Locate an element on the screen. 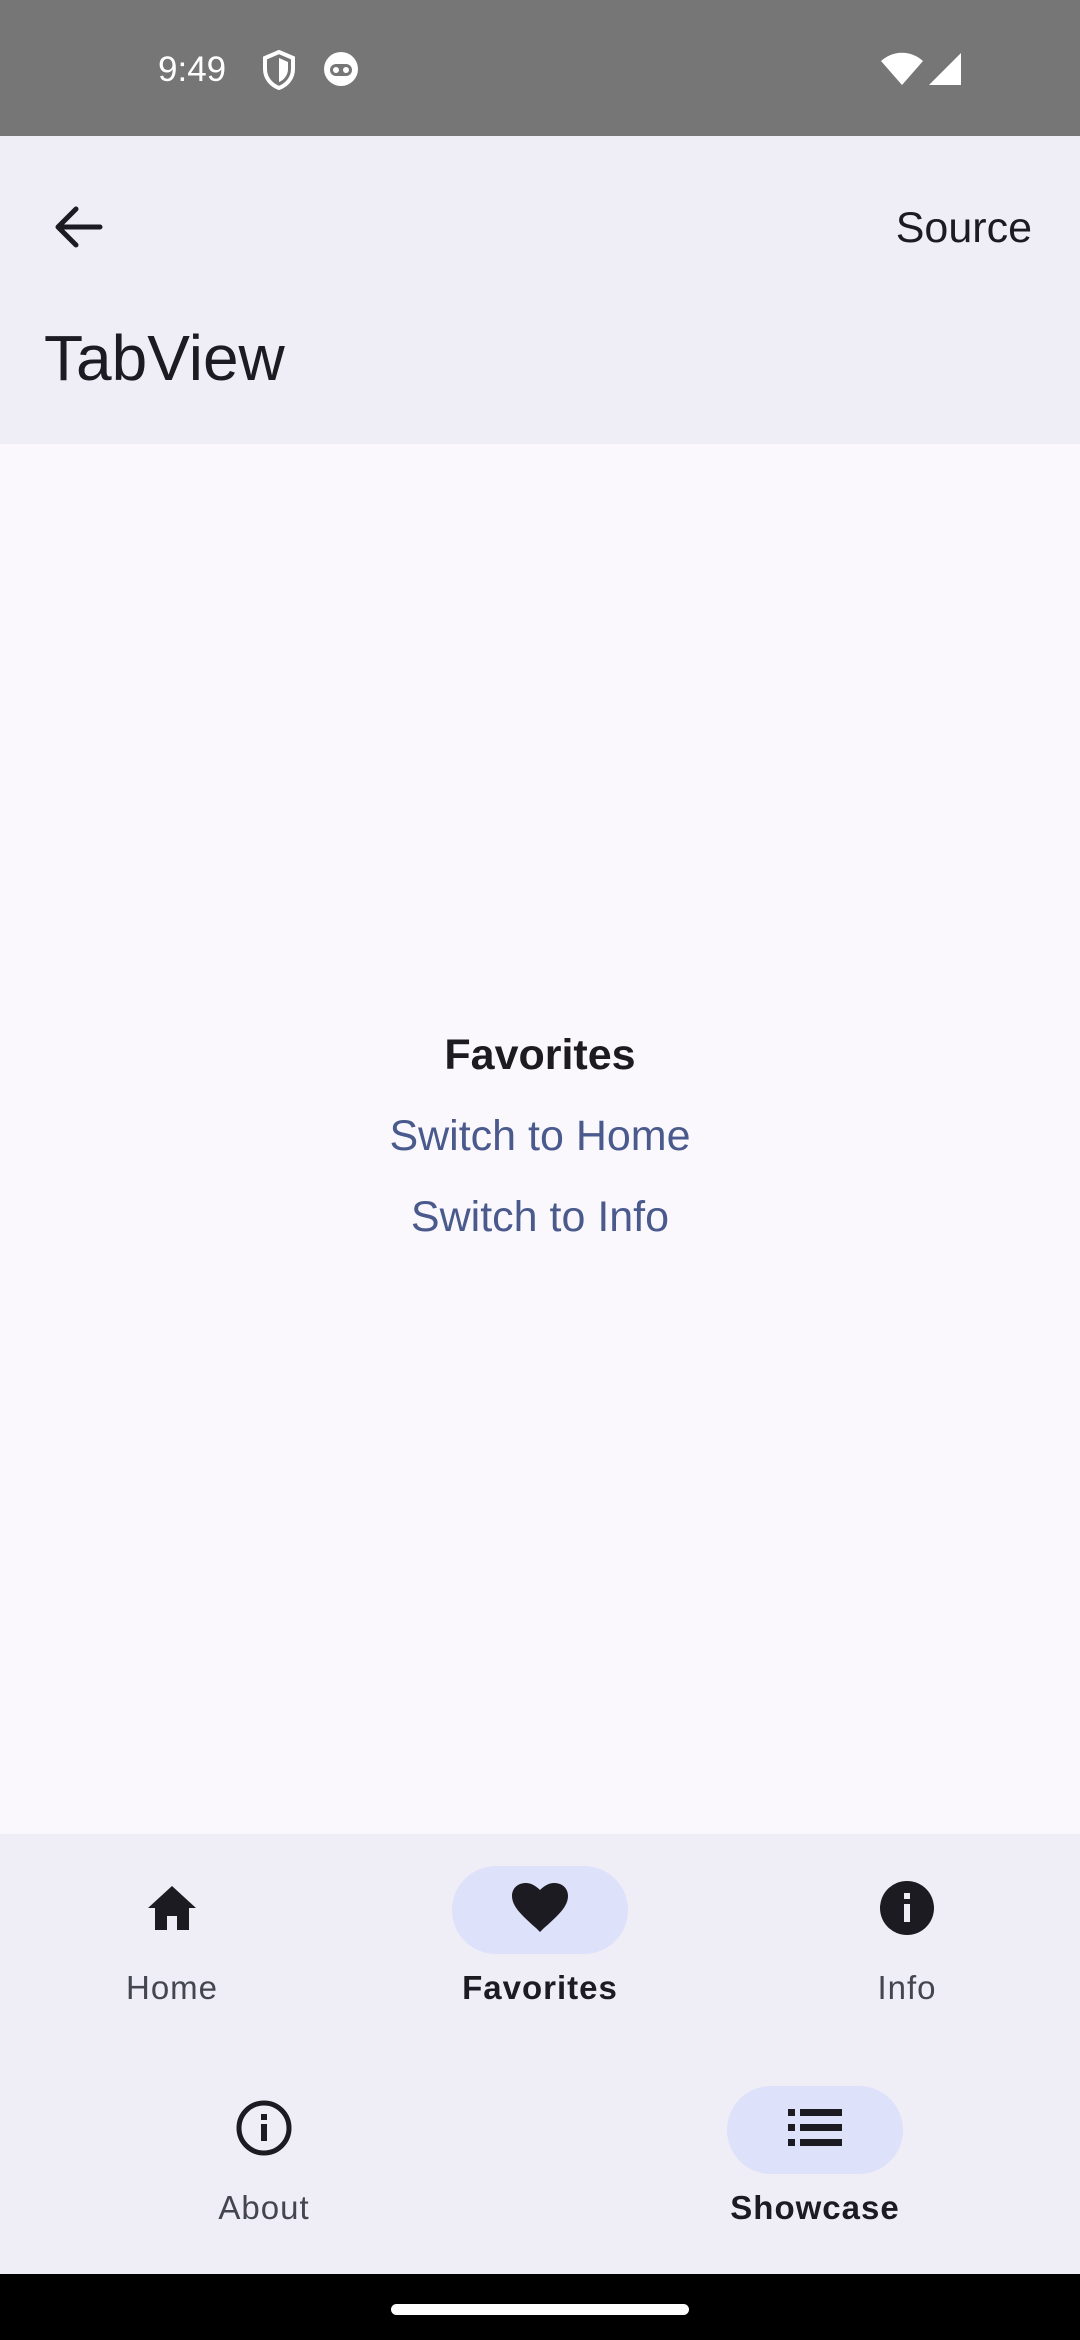  arrow-left-icon is located at coordinates (78, 229).